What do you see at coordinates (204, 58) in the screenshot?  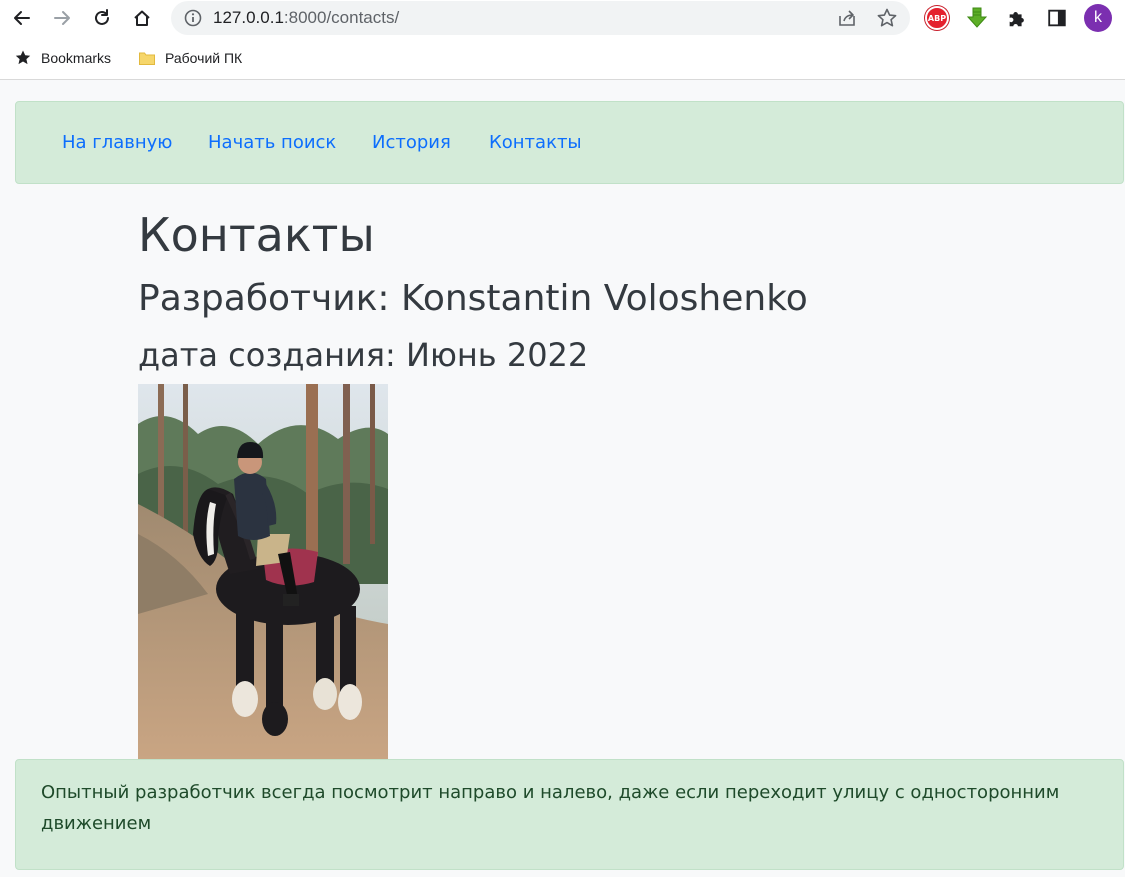 I see `bookmark-label: Рабочий ПК` at bounding box center [204, 58].